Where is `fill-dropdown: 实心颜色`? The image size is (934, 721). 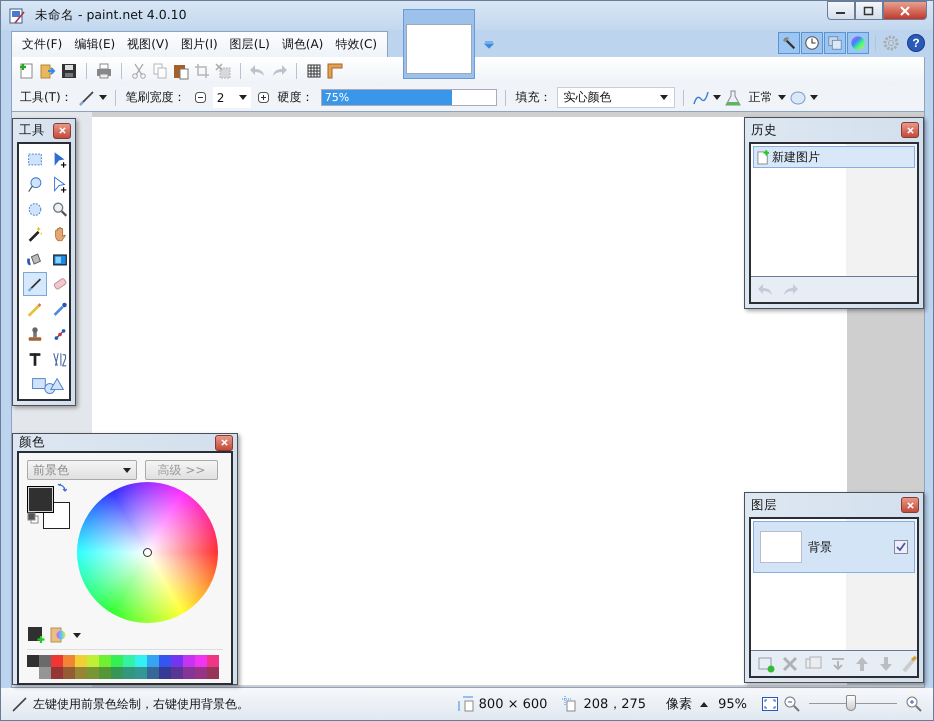
fill-dropdown: 实心颜色 is located at coordinates (615, 97).